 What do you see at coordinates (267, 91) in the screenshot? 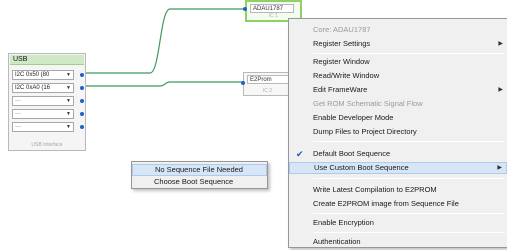
I see `chip-id-label: IC 2` at bounding box center [267, 91].